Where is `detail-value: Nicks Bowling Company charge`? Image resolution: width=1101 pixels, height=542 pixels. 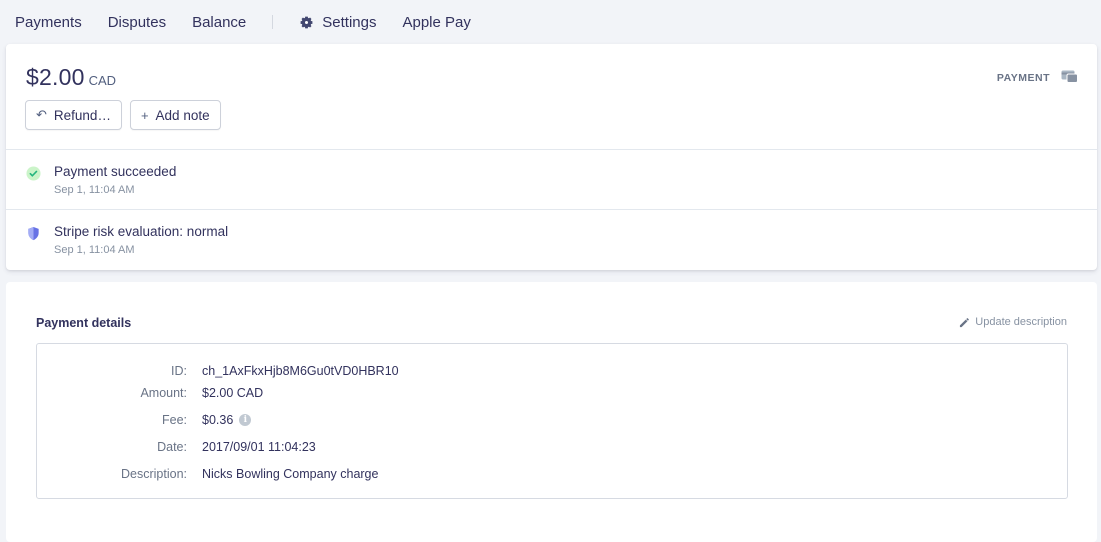 detail-value: Nicks Bowling Company charge is located at coordinates (290, 474).